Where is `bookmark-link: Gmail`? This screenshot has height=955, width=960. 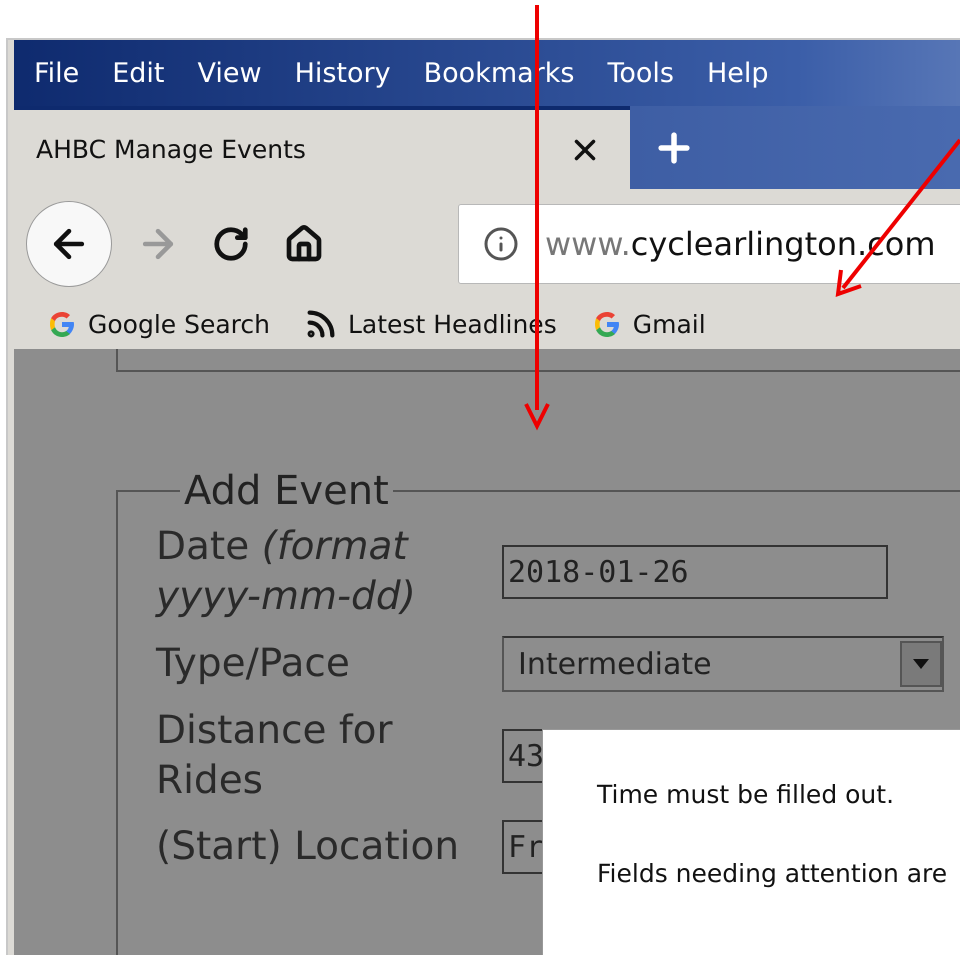 bookmark-link: Gmail is located at coordinates (648, 324).